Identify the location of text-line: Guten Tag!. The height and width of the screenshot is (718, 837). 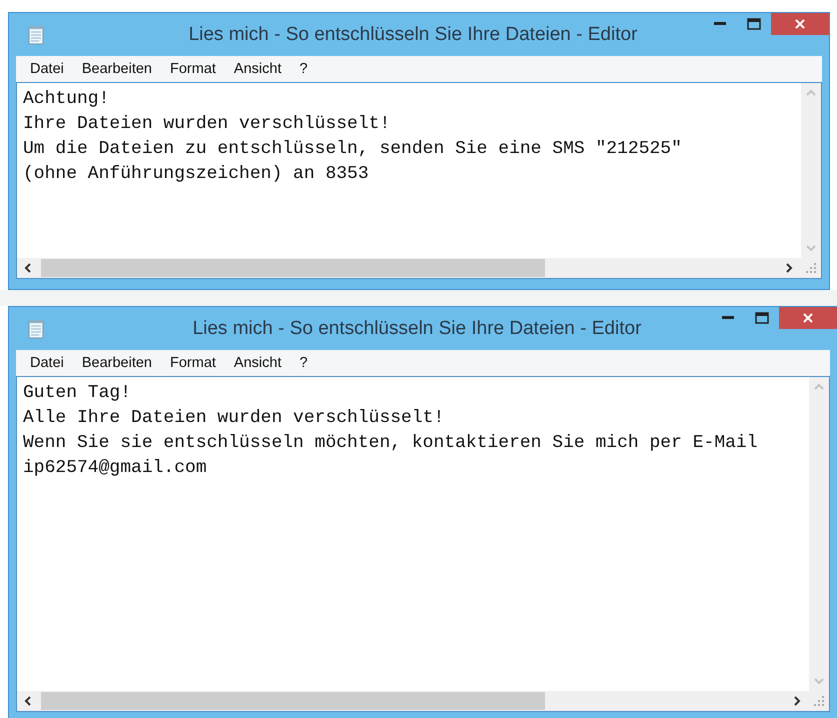
(77, 393).